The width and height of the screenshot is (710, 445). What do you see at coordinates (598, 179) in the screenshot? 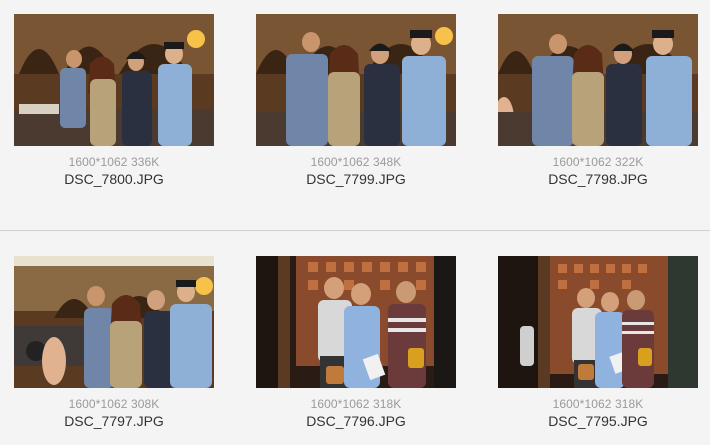
I see `file-name: DSC_7798.JPG` at bounding box center [598, 179].